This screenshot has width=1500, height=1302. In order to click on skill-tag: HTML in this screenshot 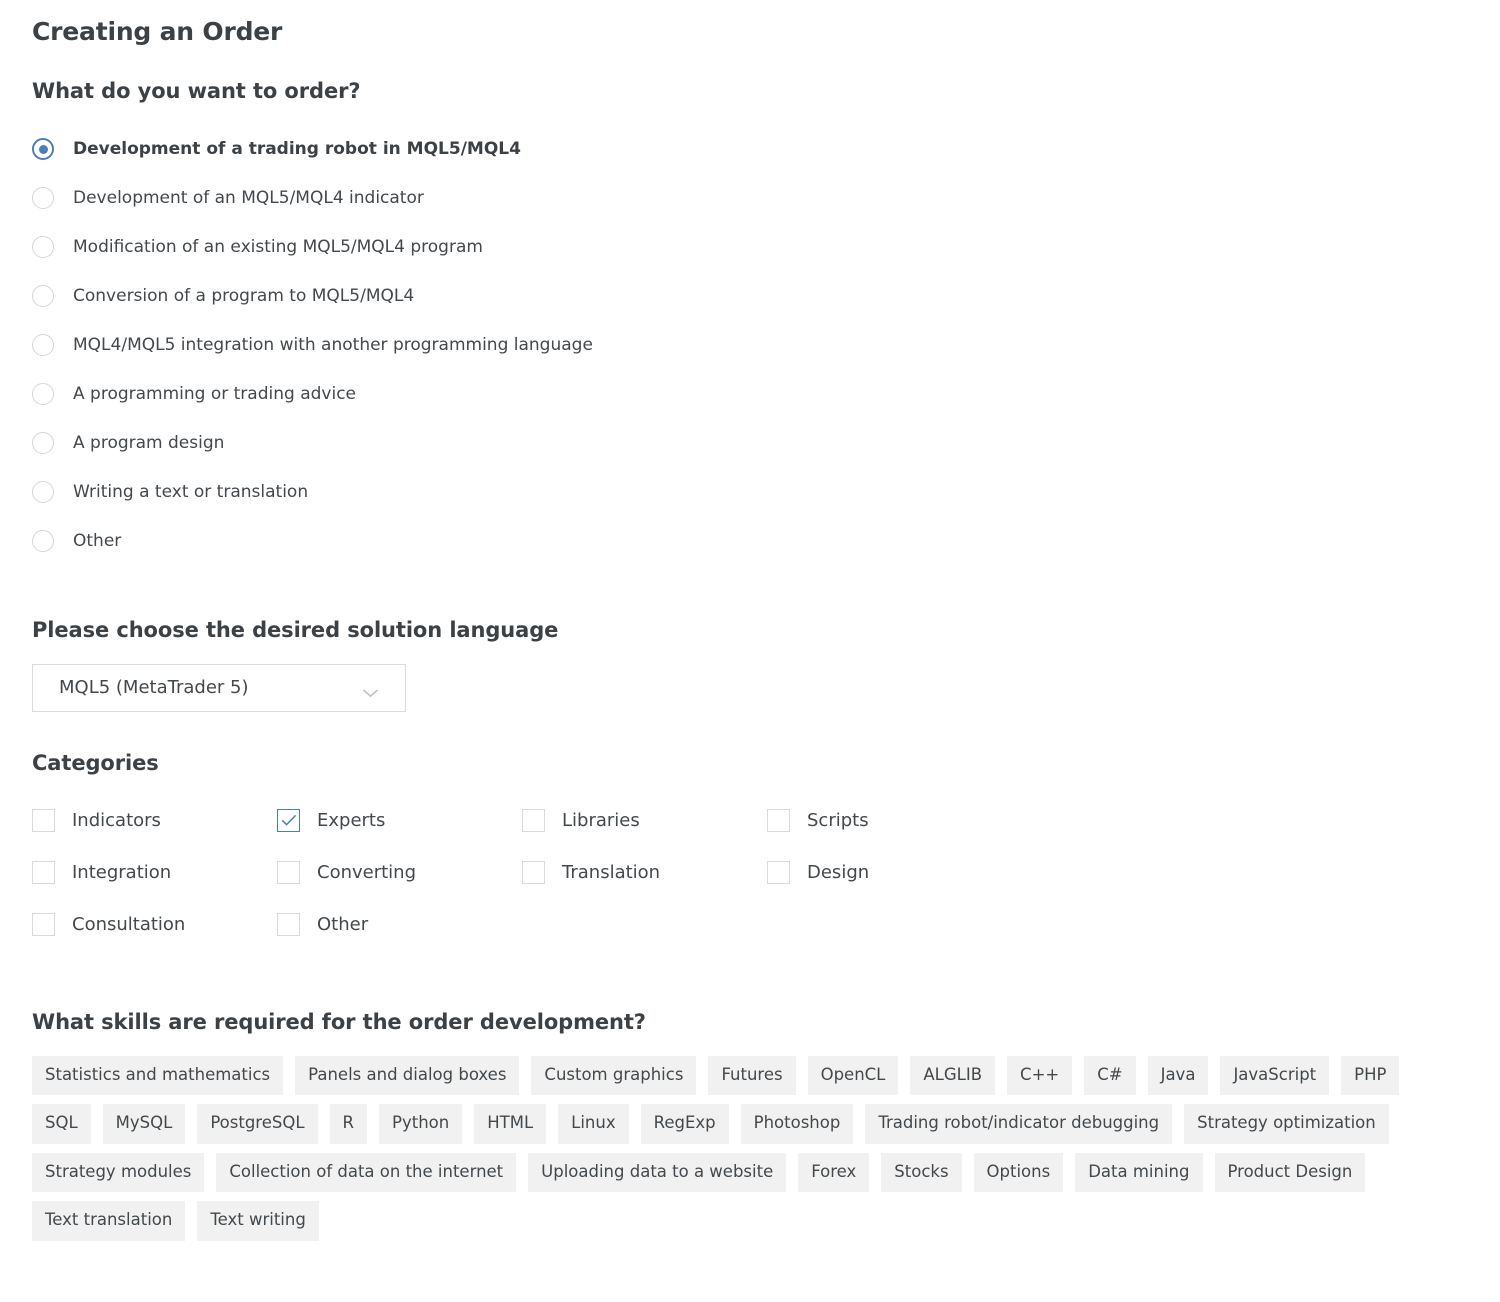, I will do `click(510, 1124)`.